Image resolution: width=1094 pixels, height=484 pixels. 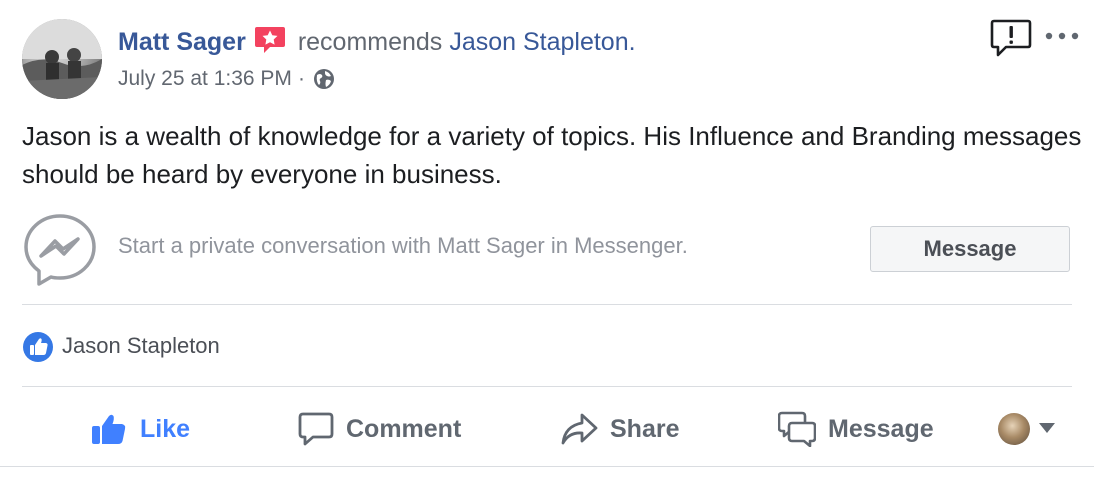 I want to click on post-header: Matt Sager recommends Jason Stapleton., so click(x=377, y=42).